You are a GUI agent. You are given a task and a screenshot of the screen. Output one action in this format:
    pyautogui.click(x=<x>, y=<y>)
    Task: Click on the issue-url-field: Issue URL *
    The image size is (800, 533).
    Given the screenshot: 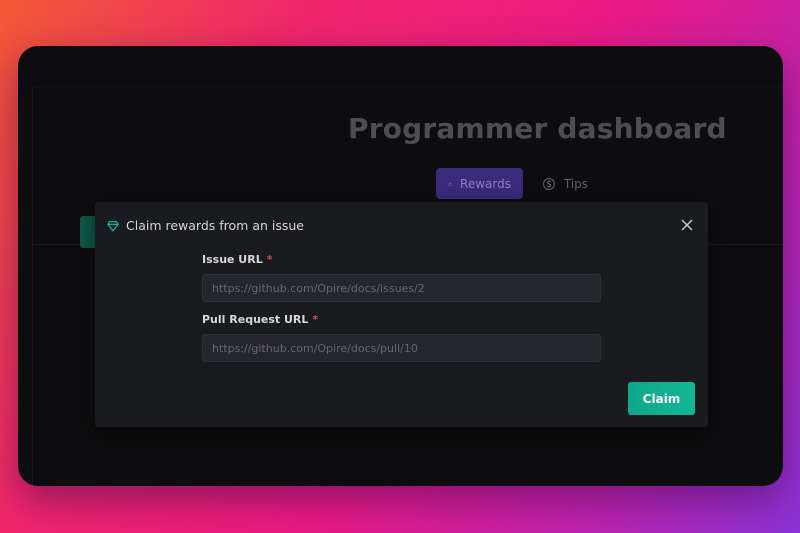 What is the action you would take?
    pyautogui.click(x=401, y=277)
    